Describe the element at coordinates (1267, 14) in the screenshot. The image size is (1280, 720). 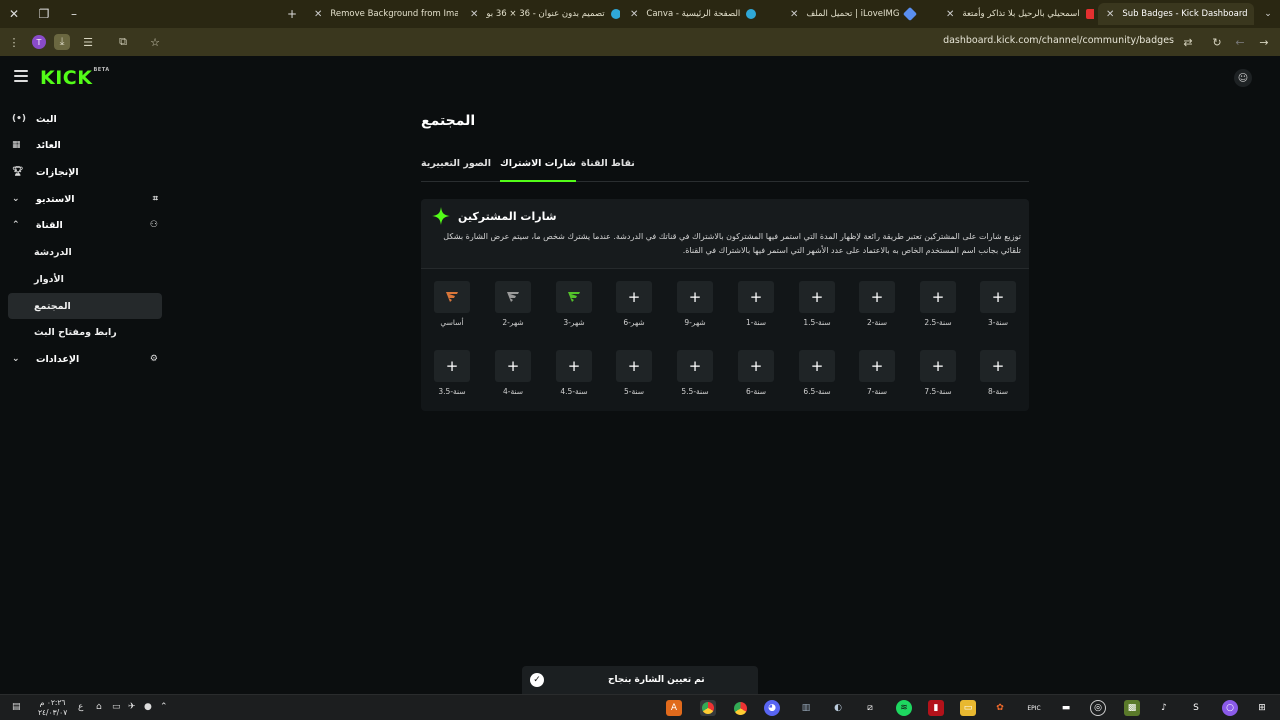
I see `tab-search-icon: ⌄` at that location.